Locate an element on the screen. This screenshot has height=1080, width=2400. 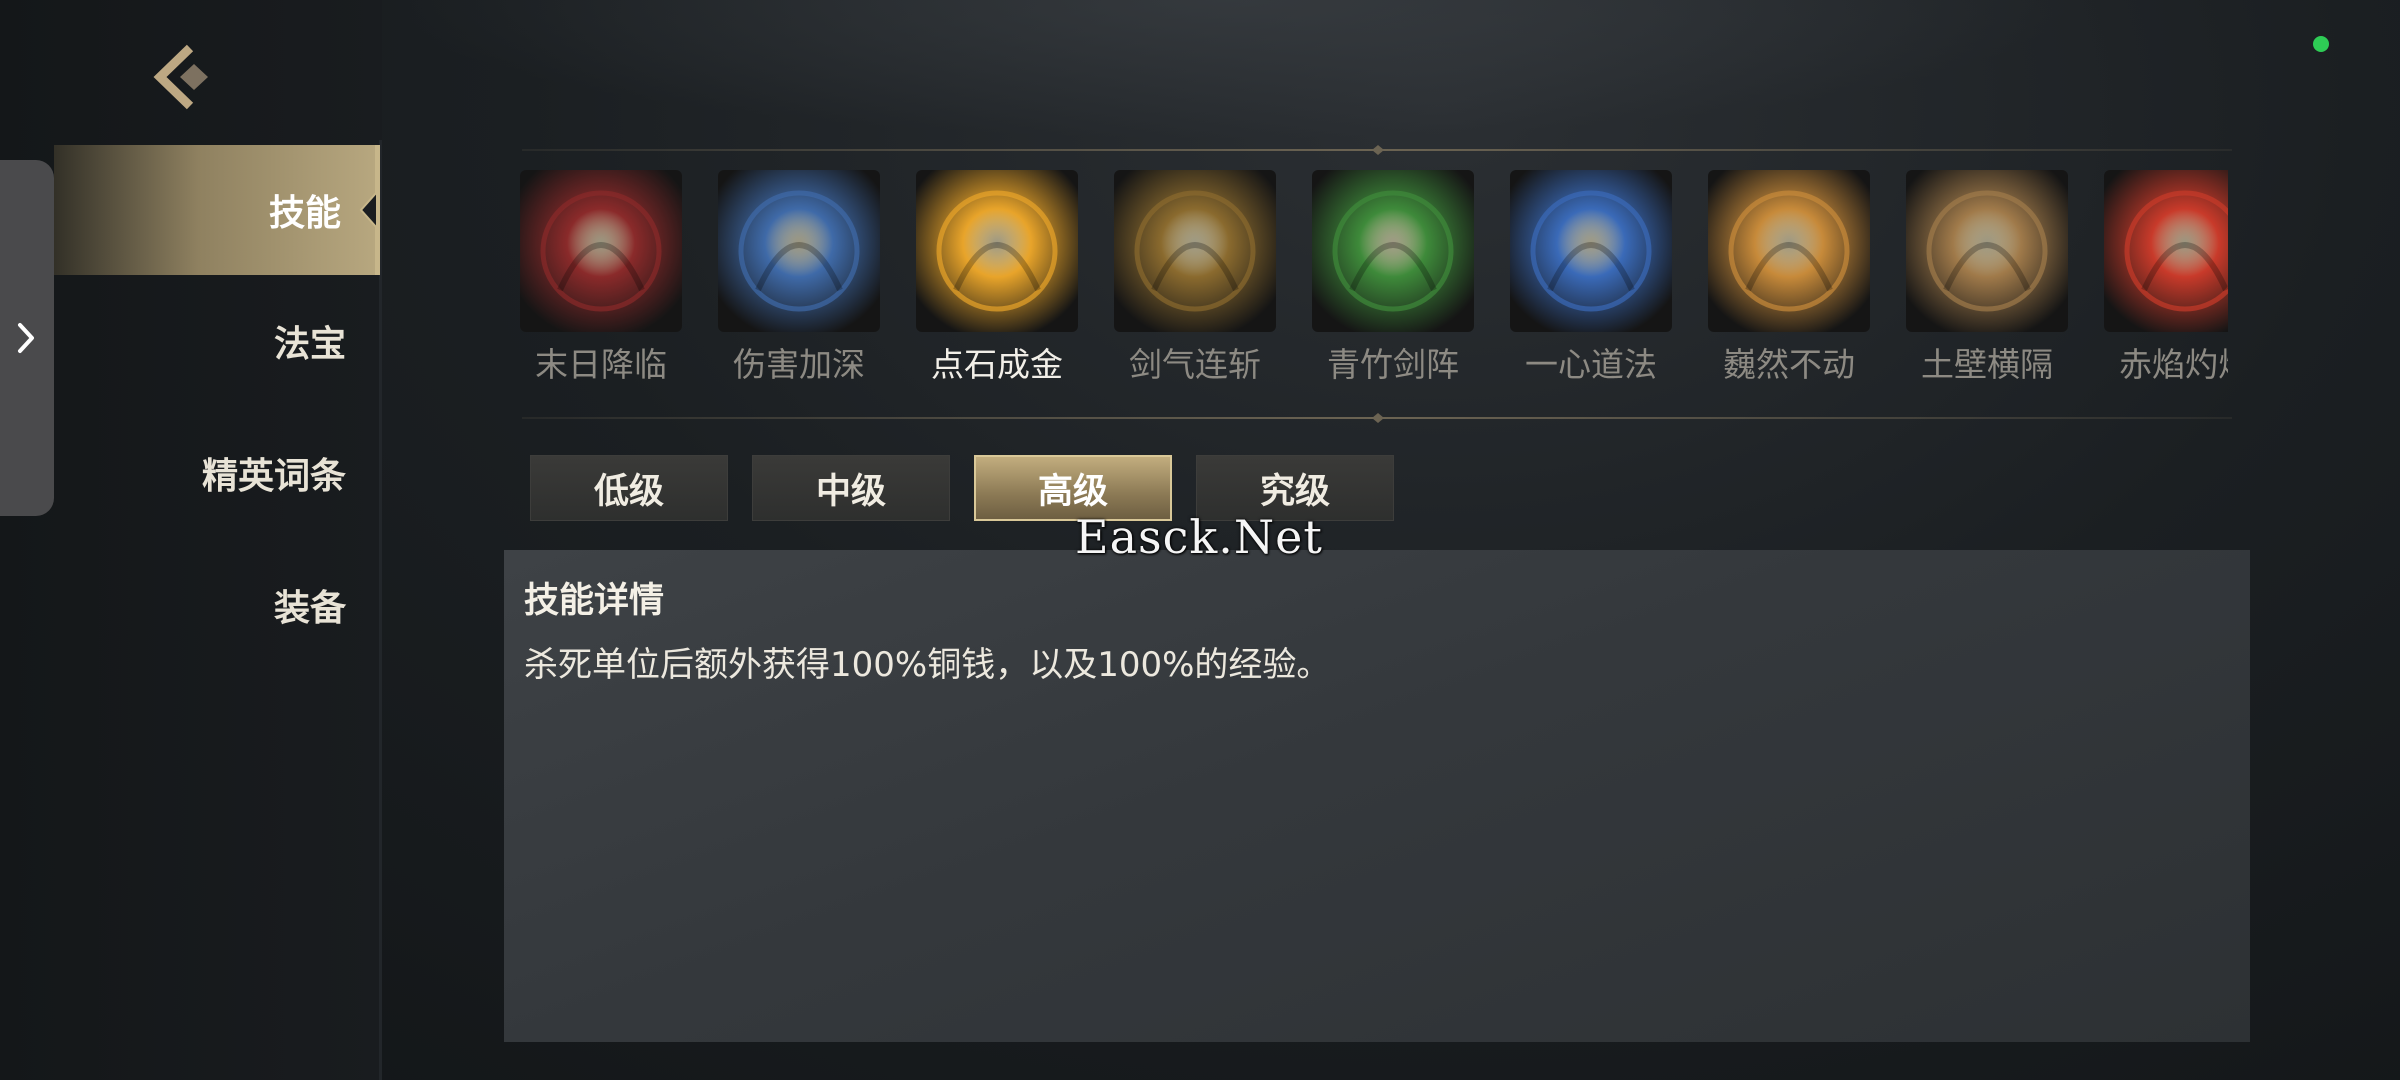
skill-name: 青竹剑阵 is located at coordinates (1393, 364).